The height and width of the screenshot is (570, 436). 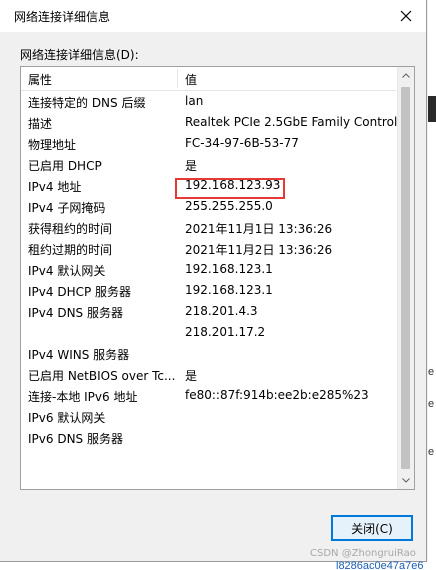 What do you see at coordinates (208, 79) in the screenshot?
I see `list-header: 属性 值` at bounding box center [208, 79].